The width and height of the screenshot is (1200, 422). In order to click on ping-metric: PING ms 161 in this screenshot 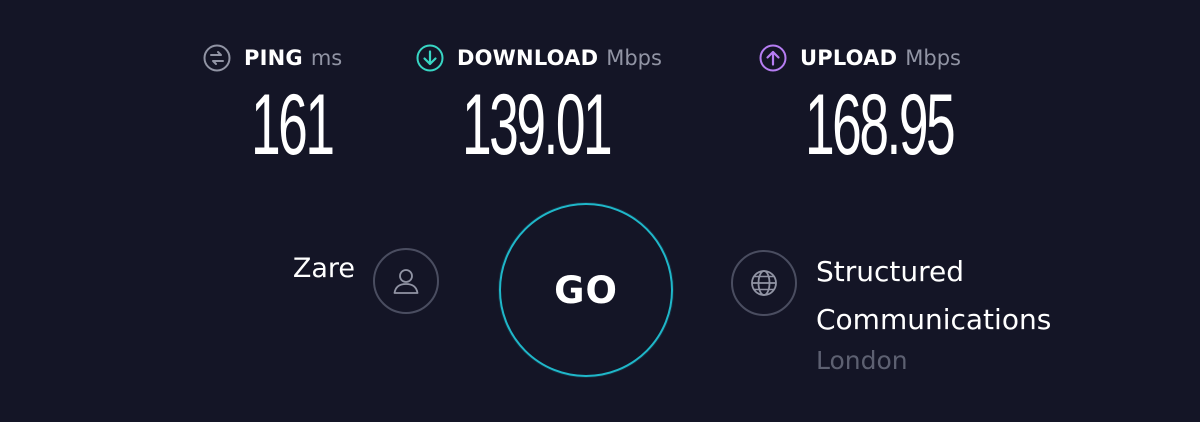, I will do `click(272, 104)`.